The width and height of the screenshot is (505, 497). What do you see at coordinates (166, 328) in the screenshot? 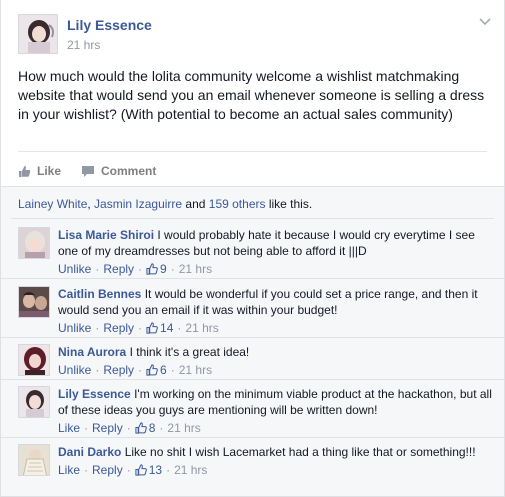
I see `comment-like-count: 14` at bounding box center [166, 328].